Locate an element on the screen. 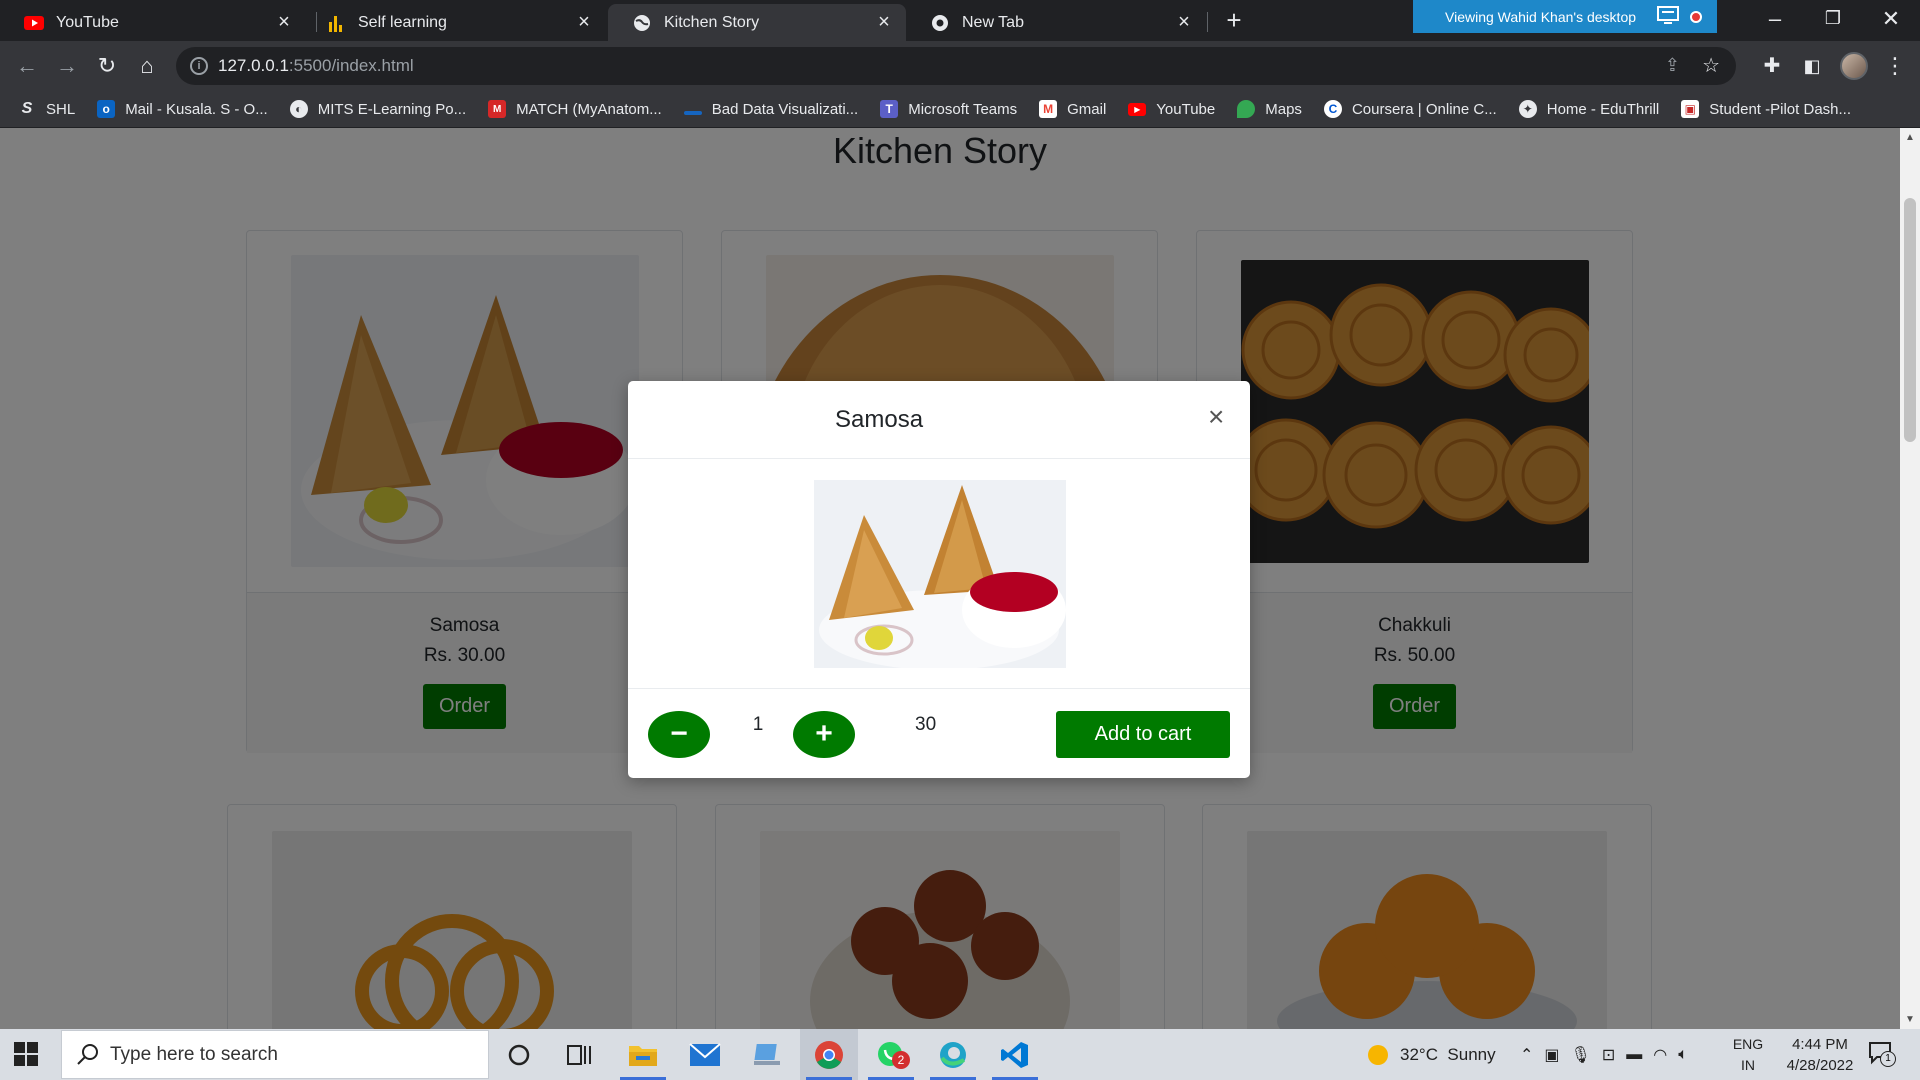 Image resolution: width=1920 pixels, height=1080 pixels. side-panel-icon: ◧ is located at coordinates (1812, 66).